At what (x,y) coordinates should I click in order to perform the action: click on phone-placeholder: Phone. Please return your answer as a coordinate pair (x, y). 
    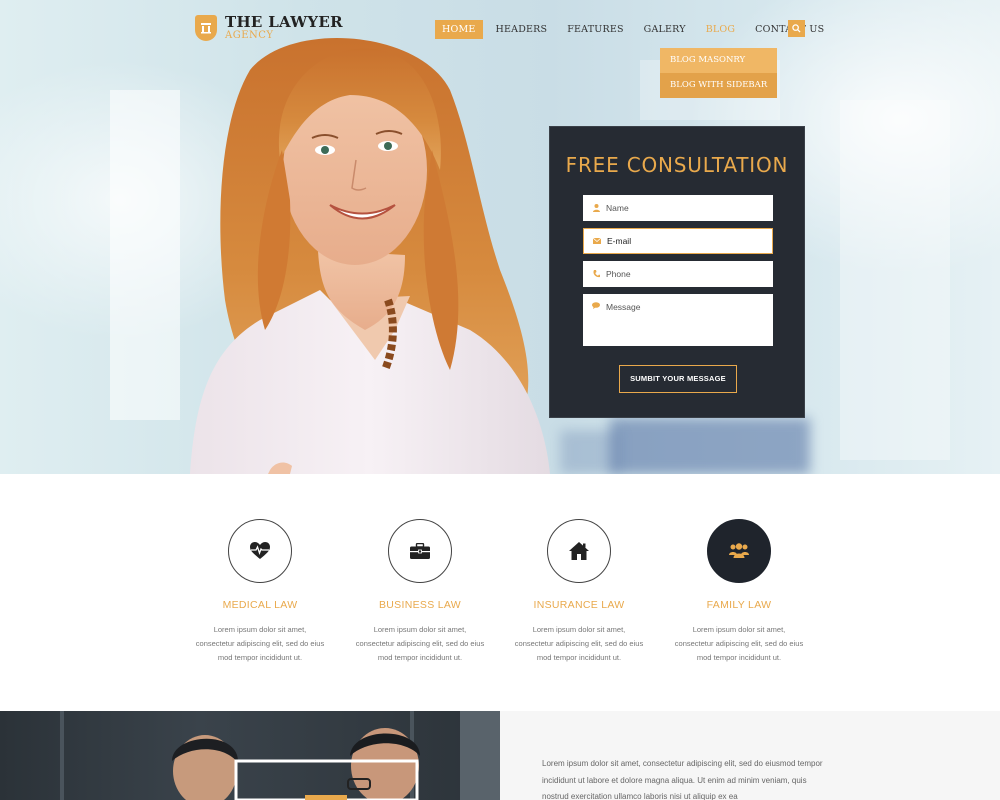
    Looking at the image, I should click on (618, 274).